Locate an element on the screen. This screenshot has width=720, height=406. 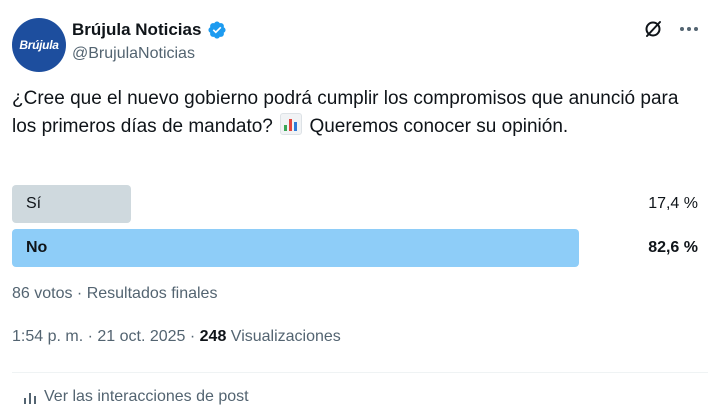
views-count: 248 is located at coordinates (213, 336).